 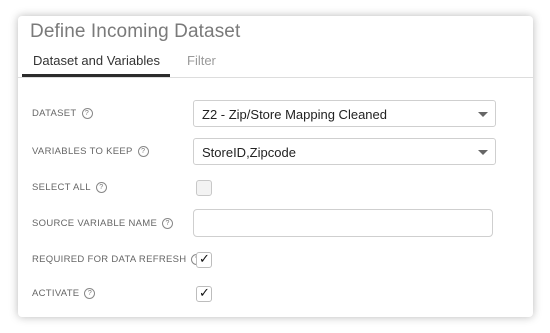 What do you see at coordinates (96, 60) in the screenshot?
I see `tab-dataset-and-variables: Dataset and Variables` at bounding box center [96, 60].